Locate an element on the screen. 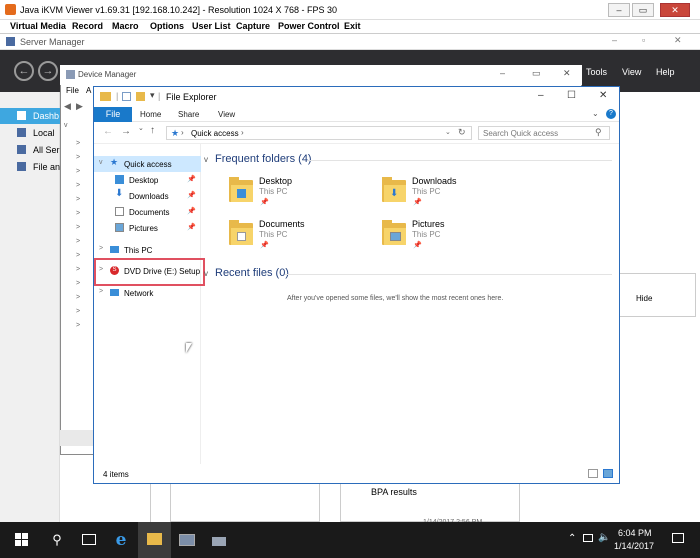  large-icons-view-icon is located at coordinates (608, 473).